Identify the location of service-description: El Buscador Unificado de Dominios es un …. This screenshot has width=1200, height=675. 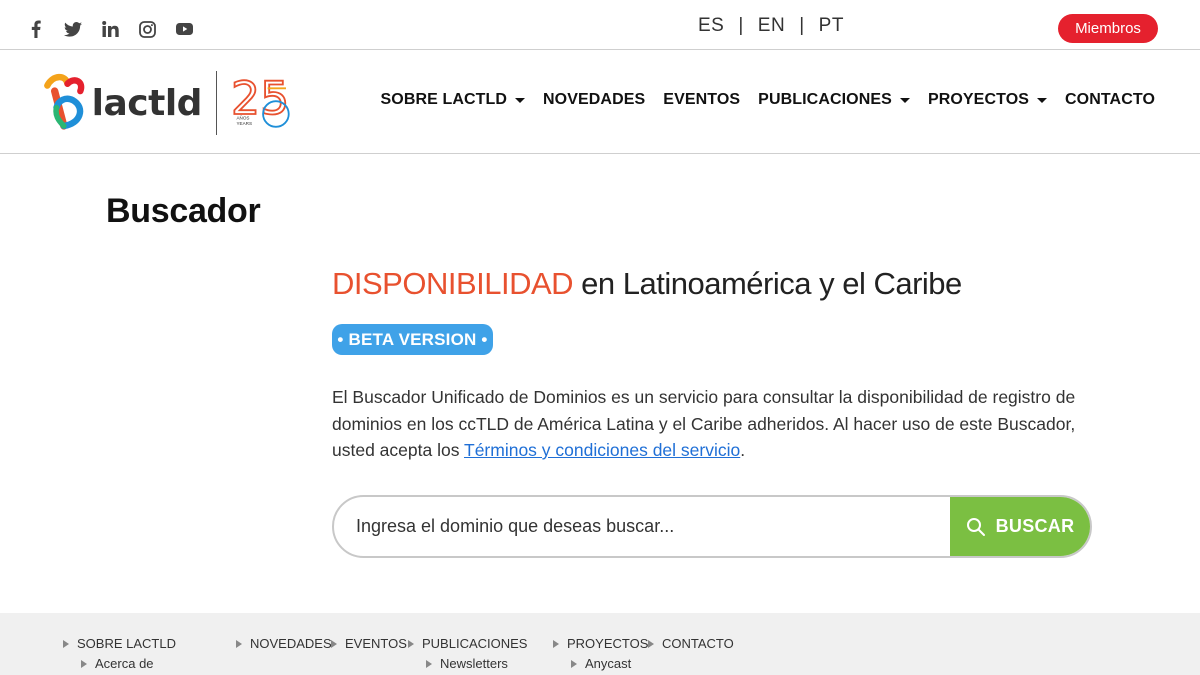
(712, 424).